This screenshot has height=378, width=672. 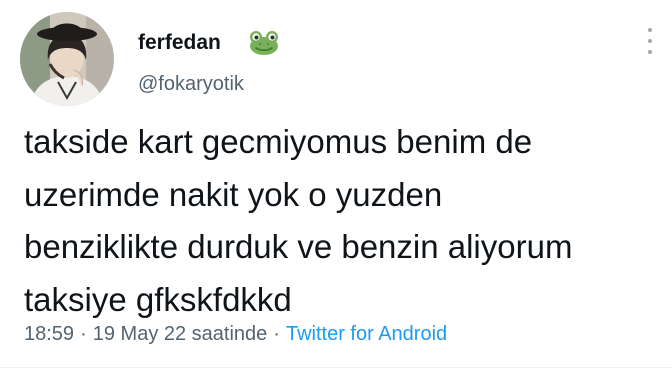 What do you see at coordinates (233, 194) in the screenshot?
I see `tweet-text-line: uzerimde nakit yok o yuzden` at bounding box center [233, 194].